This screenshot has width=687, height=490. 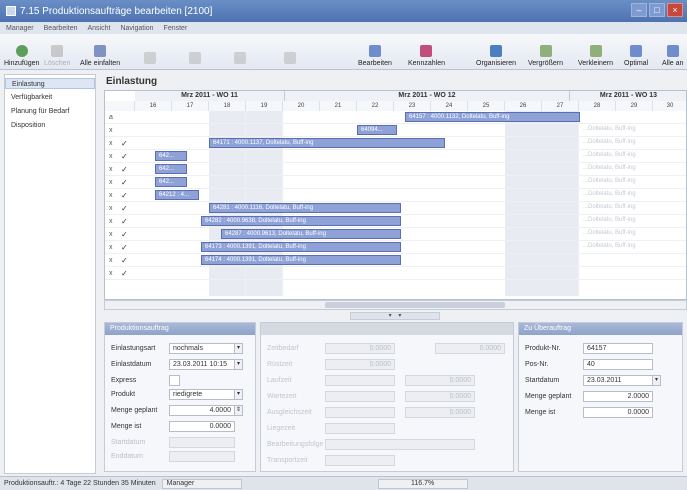 What do you see at coordinates (609, 181) in the screenshot?
I see `faded-bar-label: ...Doltelatu, Buff-ing` at bounding box center [609, 181].